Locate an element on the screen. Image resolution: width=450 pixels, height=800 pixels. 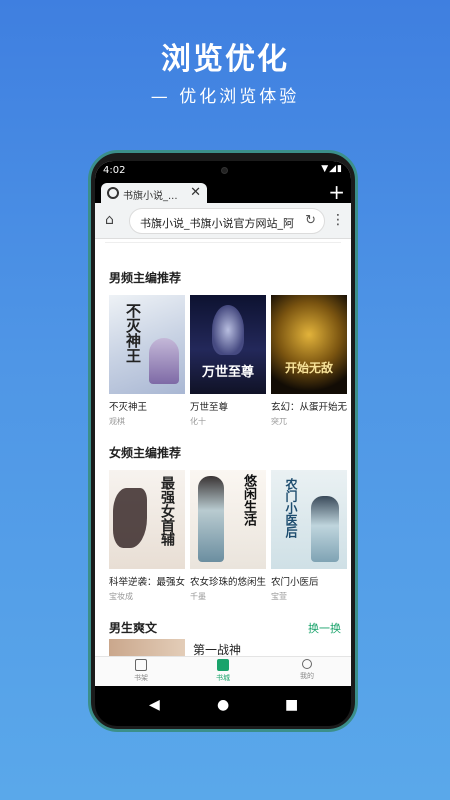
cover-title: 万世至尊 is located at coordinates (227, 372).